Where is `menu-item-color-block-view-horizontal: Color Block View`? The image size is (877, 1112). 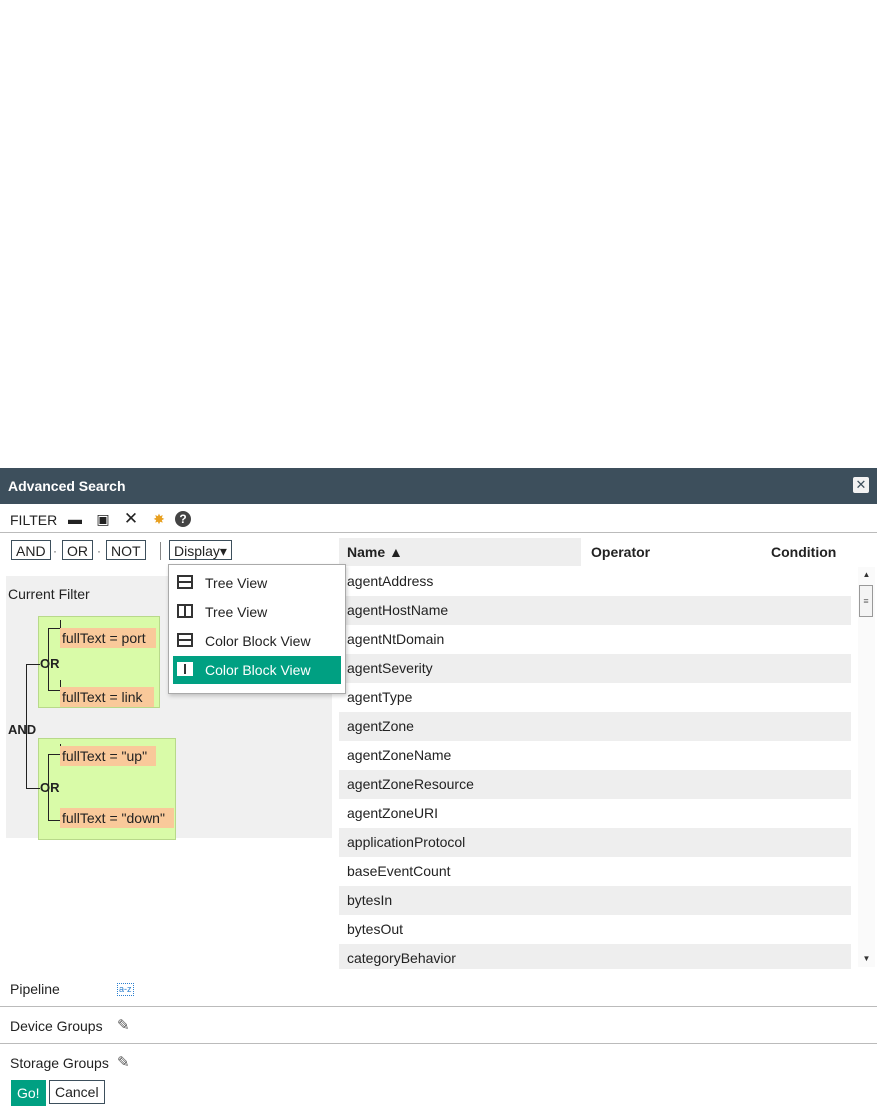 menu-item-color-block-view-horizontal: Color Block View is located at coordinates (257, 641).